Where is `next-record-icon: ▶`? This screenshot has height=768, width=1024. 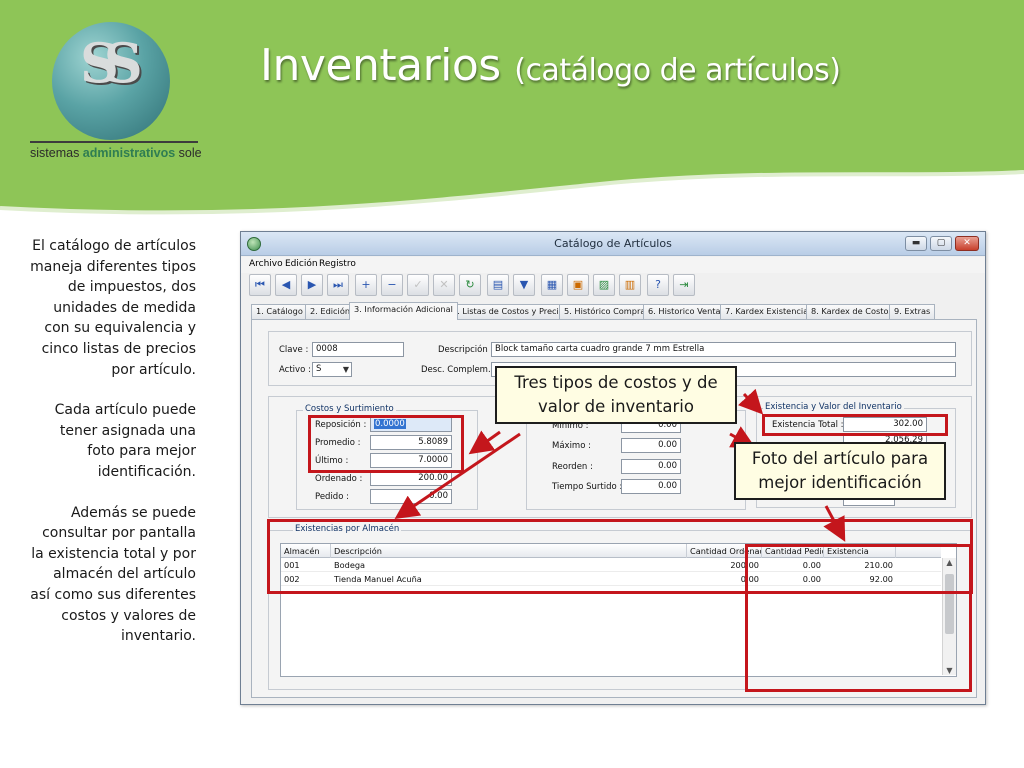
next-record-icon: ▶ is located at coordinates (312, 285).